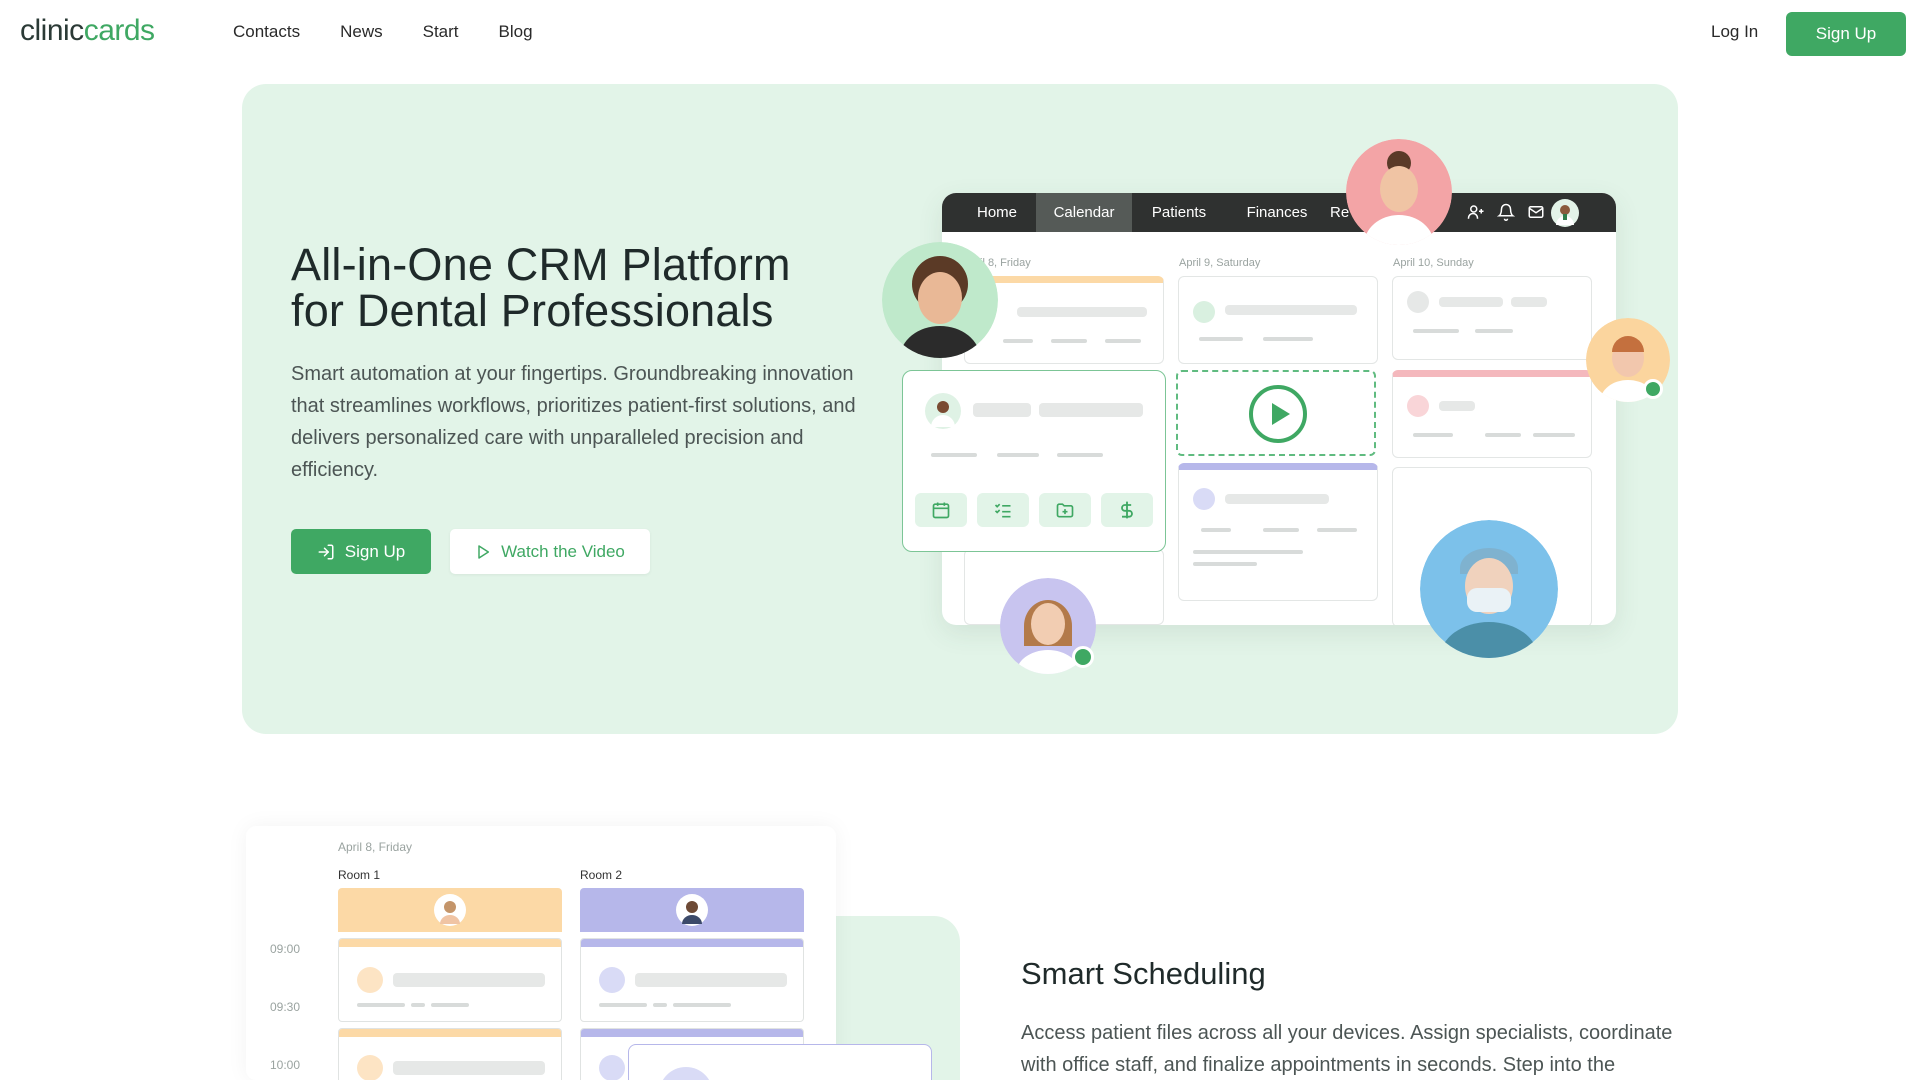 This screenshot has width=1920, height=1080. Describe the element at coordinates (1034, 461) in the screenshot. I see `patient-detail-card` at that location.